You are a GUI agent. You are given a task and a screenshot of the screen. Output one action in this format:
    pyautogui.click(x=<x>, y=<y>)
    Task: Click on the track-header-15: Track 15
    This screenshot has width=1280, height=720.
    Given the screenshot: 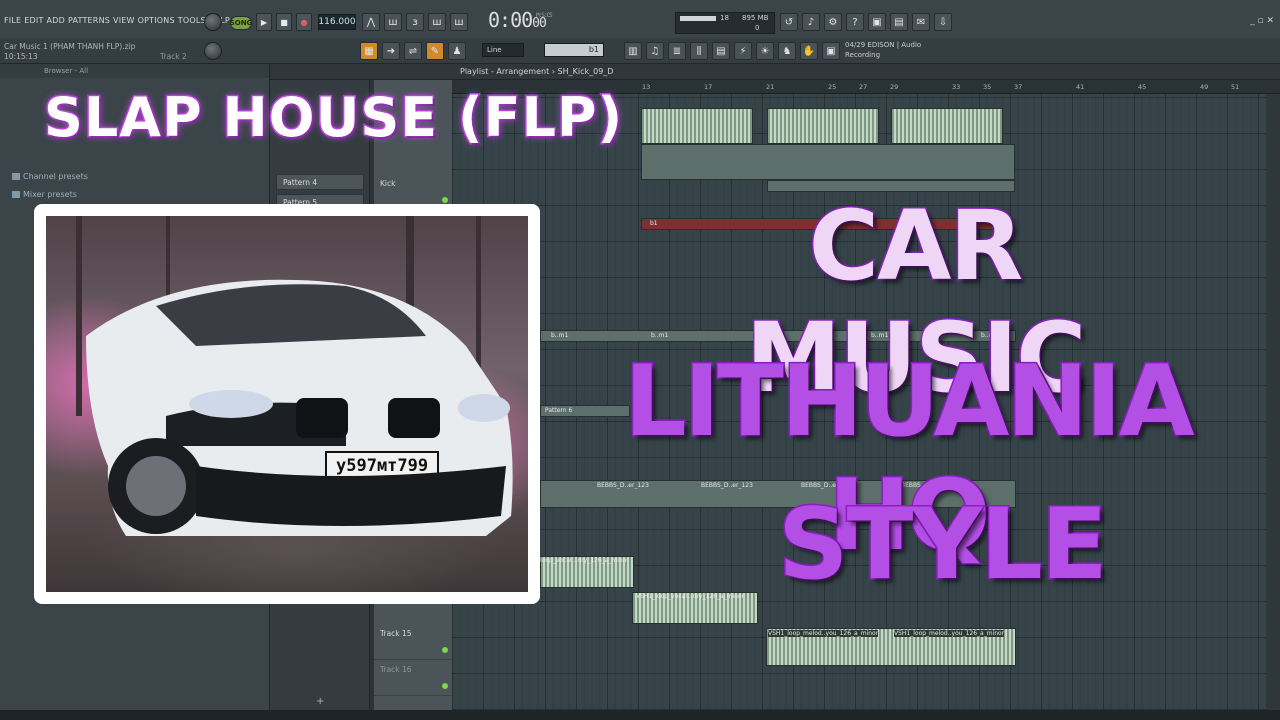 What is the action you would take?
    pyautogui.click(x=413, y=642)
    